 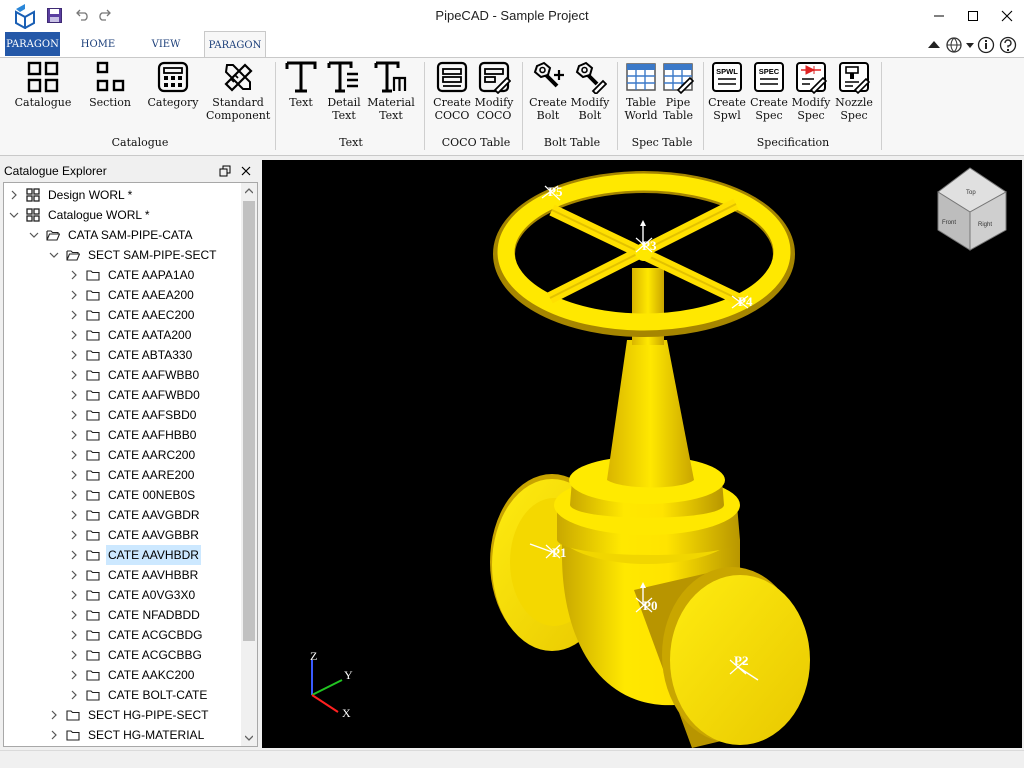 I want to click on tree-node-cate: CATE AAFWBB0, so click(x=122, y=375).